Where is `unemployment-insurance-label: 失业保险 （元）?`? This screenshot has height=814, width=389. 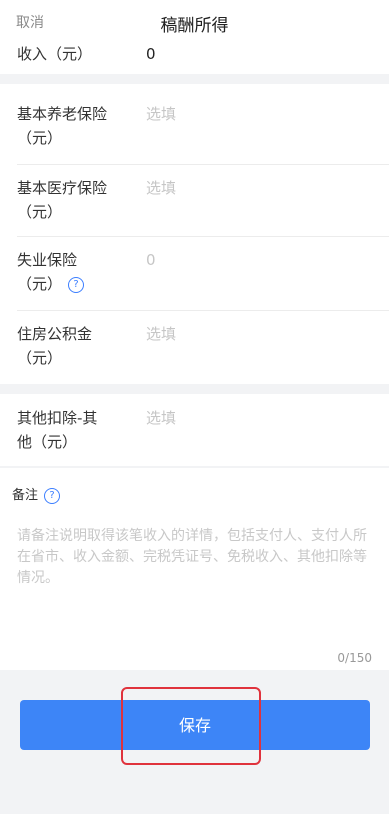 unemployment-insurance-label: 失业保险 （元）? is located at coordinates (72, 272).